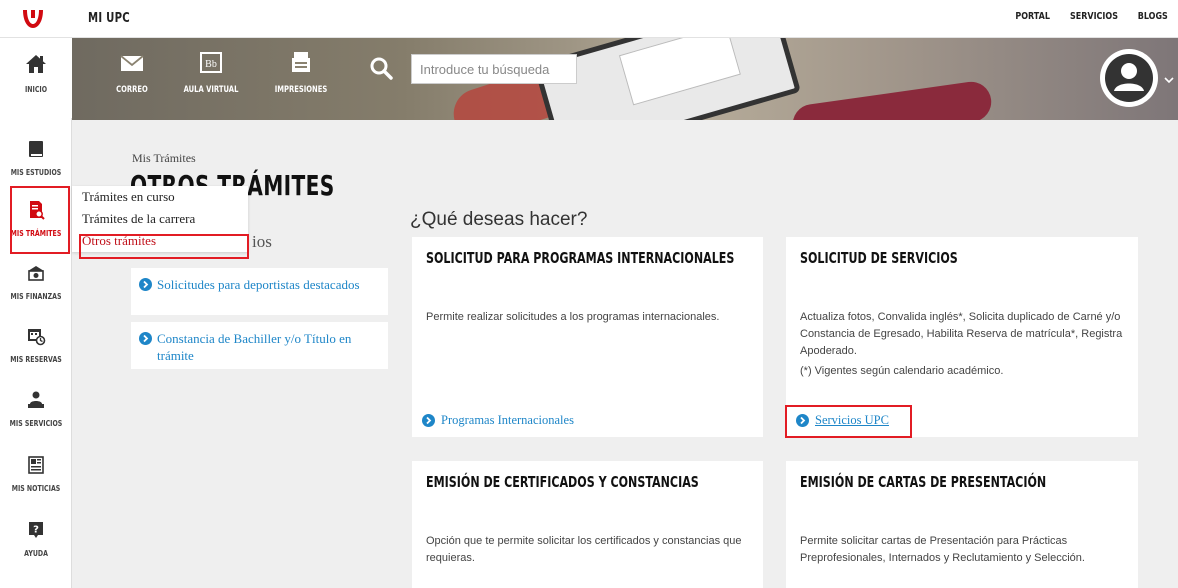 The image size is (1178, 588). I want to click on sidebar-item-mis-reservas: MIS RESERVAS, so click(36, 347).